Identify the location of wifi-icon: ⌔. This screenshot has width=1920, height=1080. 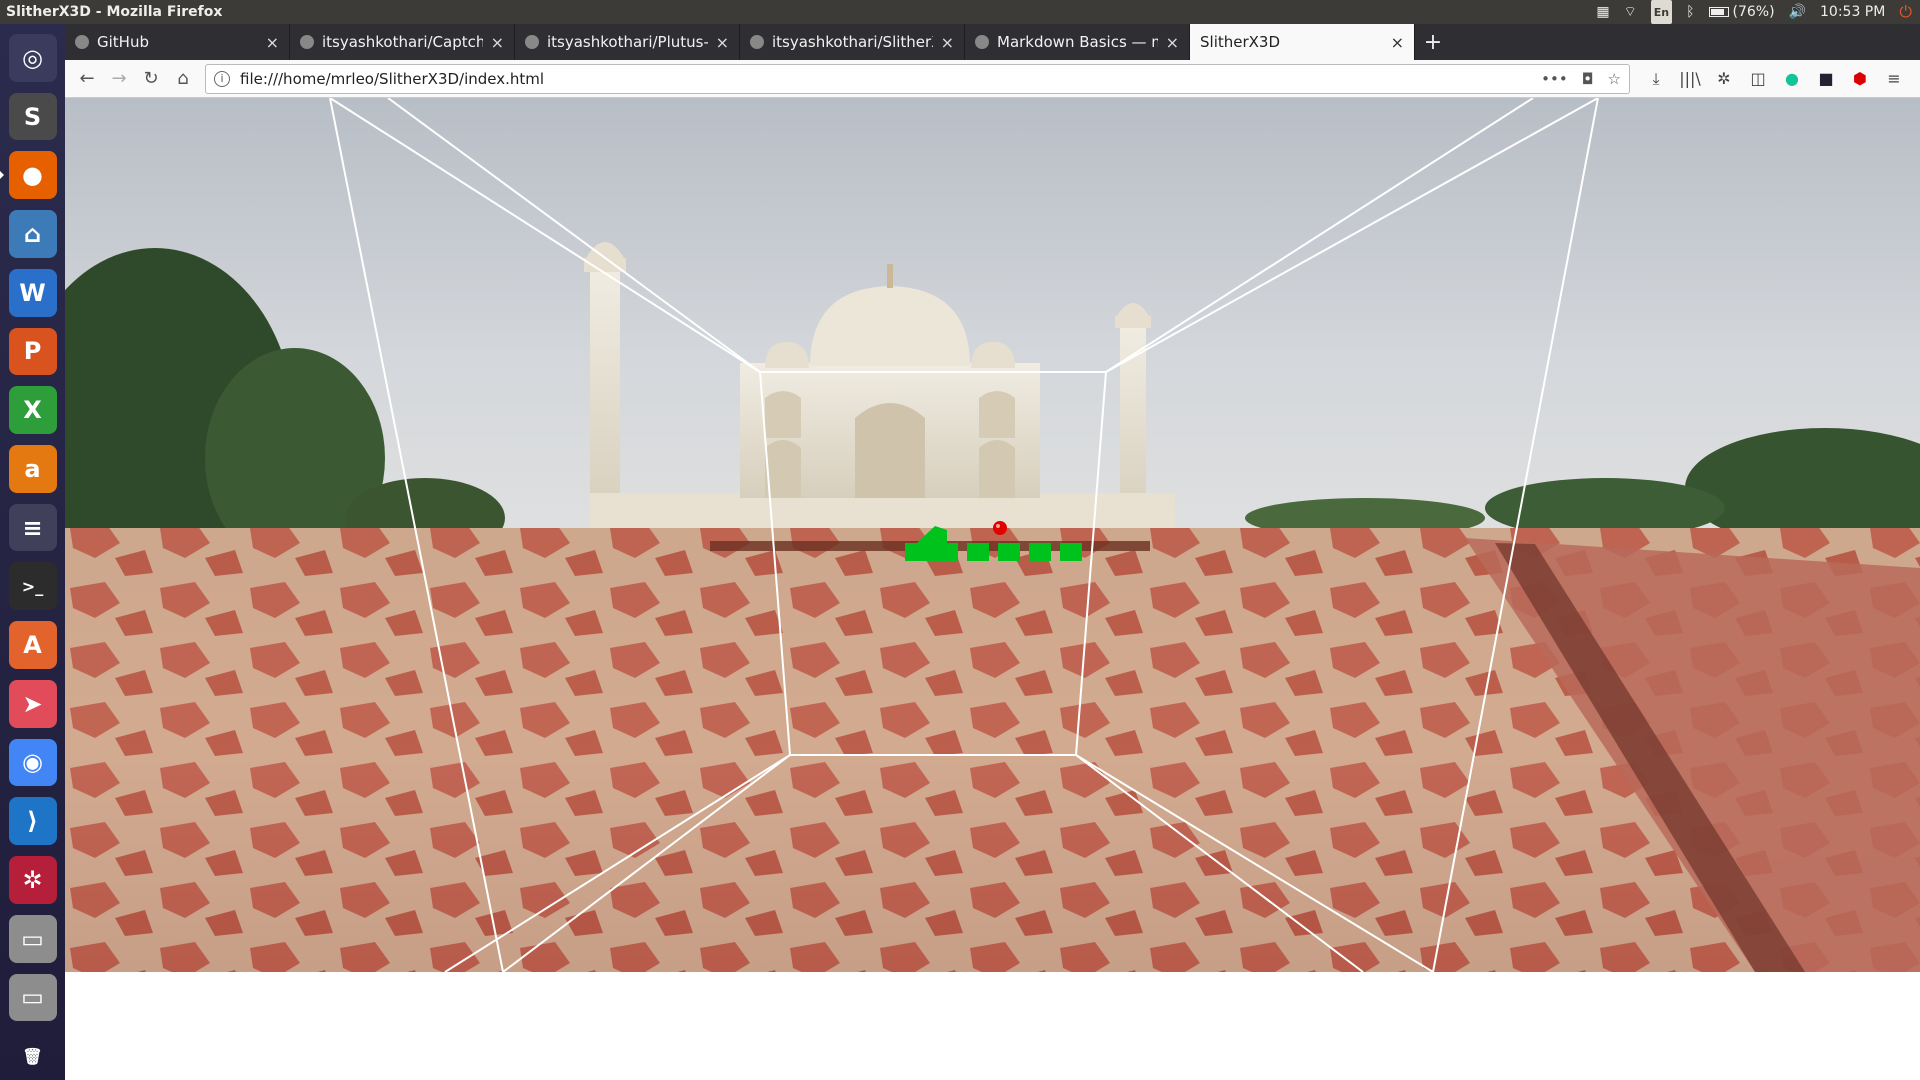
(1630, 12).